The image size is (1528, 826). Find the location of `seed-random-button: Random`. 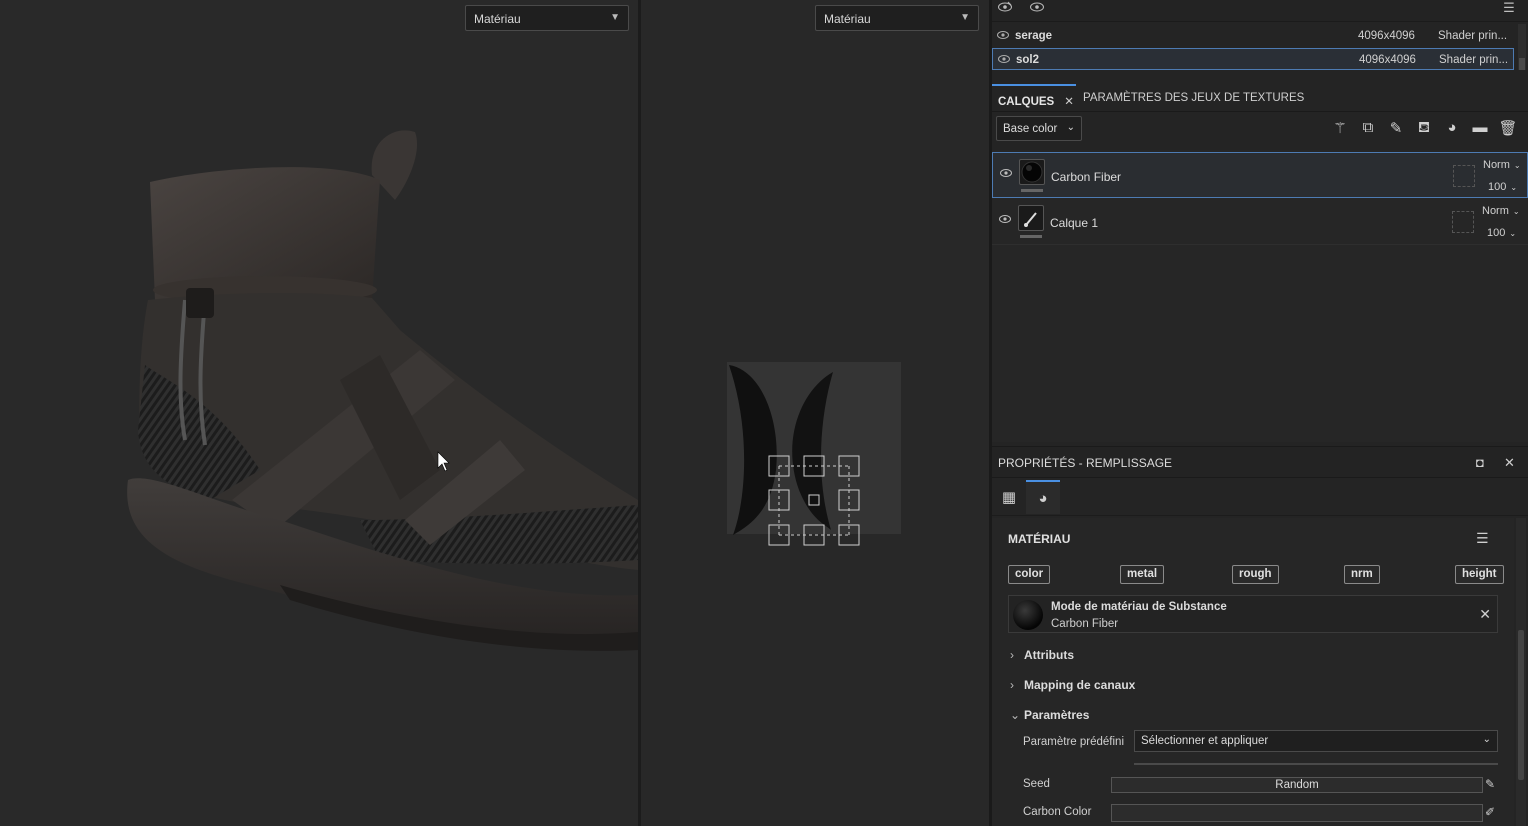

seed-random-button: Random is located at coordinates (1297, 785).